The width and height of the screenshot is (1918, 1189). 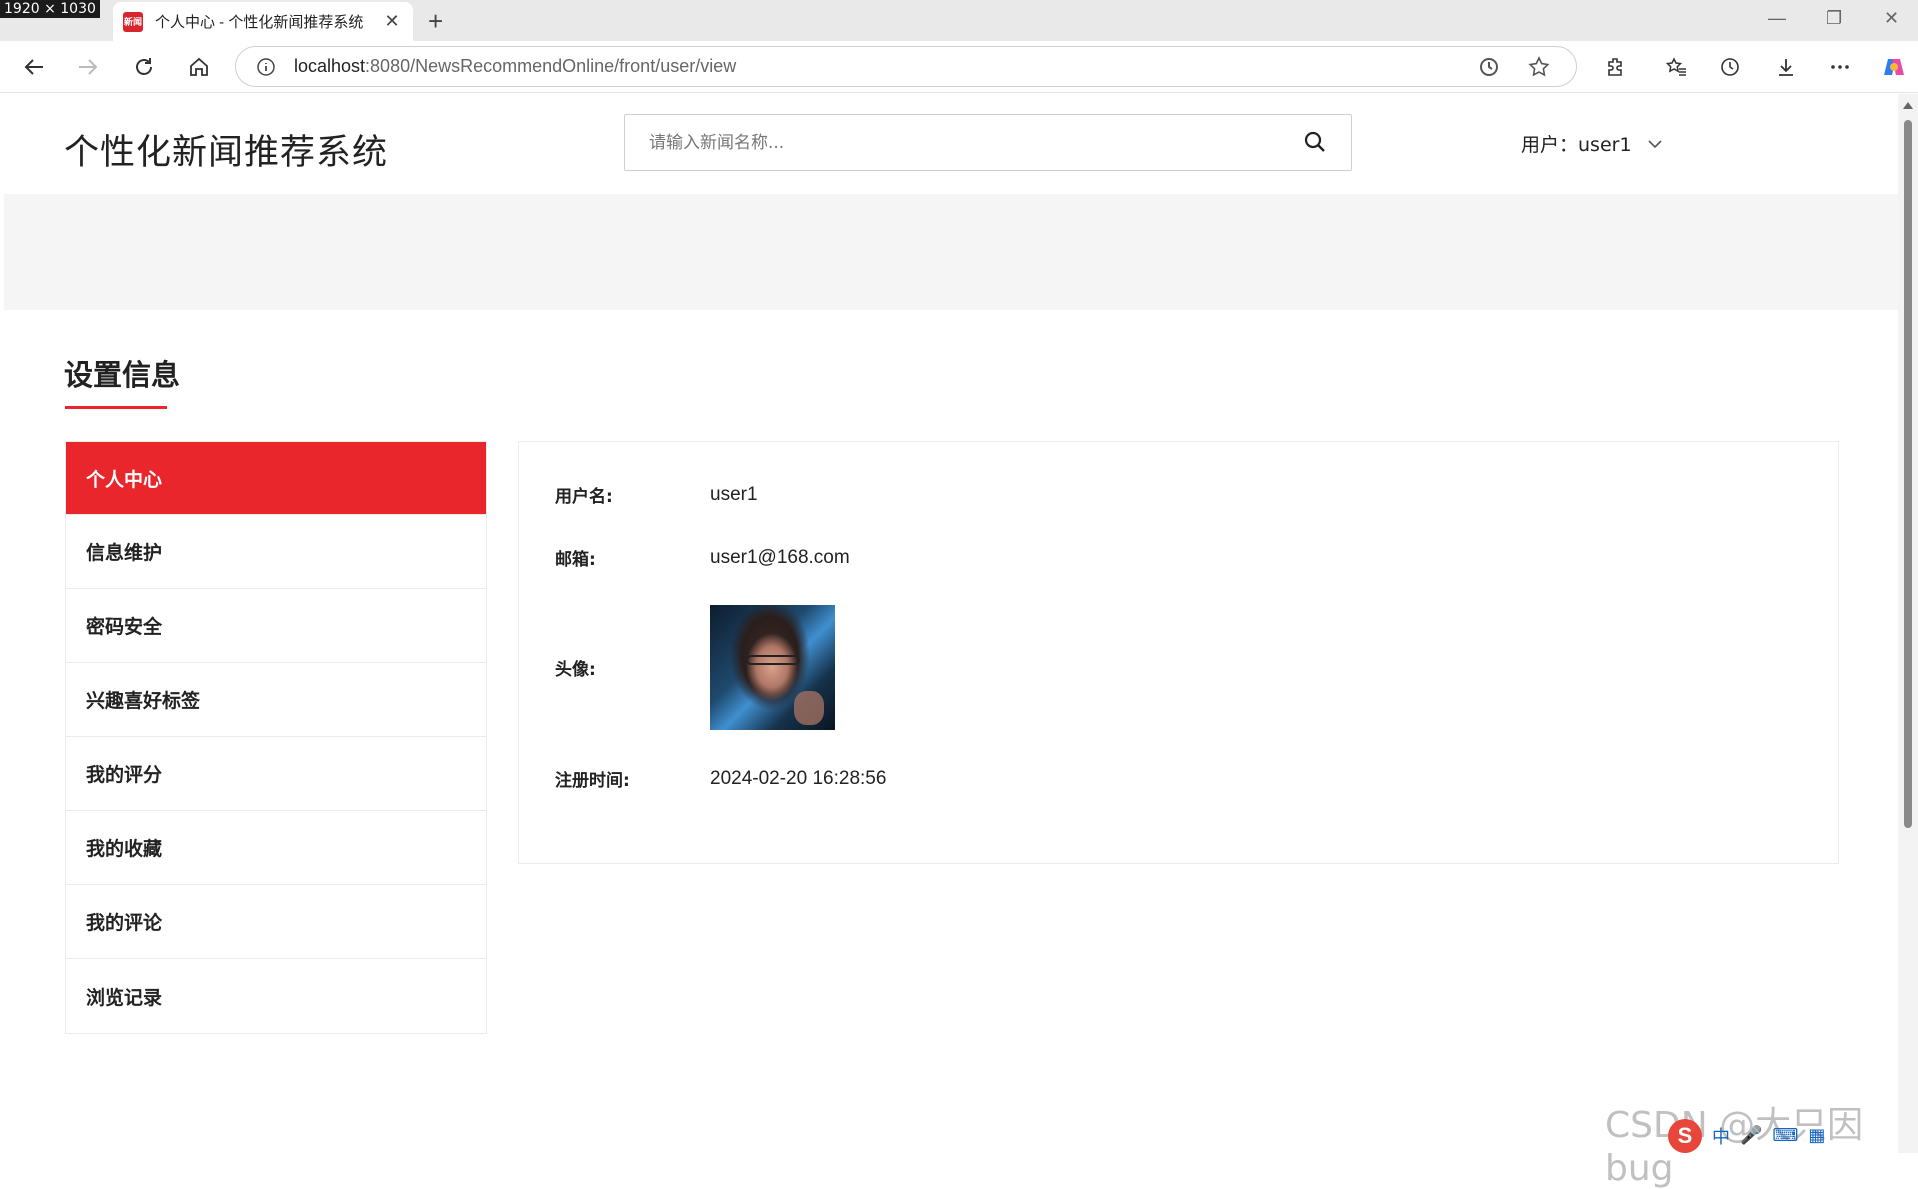 What do you see at coordinates (702, 558) in the screenshot?
I see `email-row: 邮箱: user1@168.com` at bounding box center [702, 558].